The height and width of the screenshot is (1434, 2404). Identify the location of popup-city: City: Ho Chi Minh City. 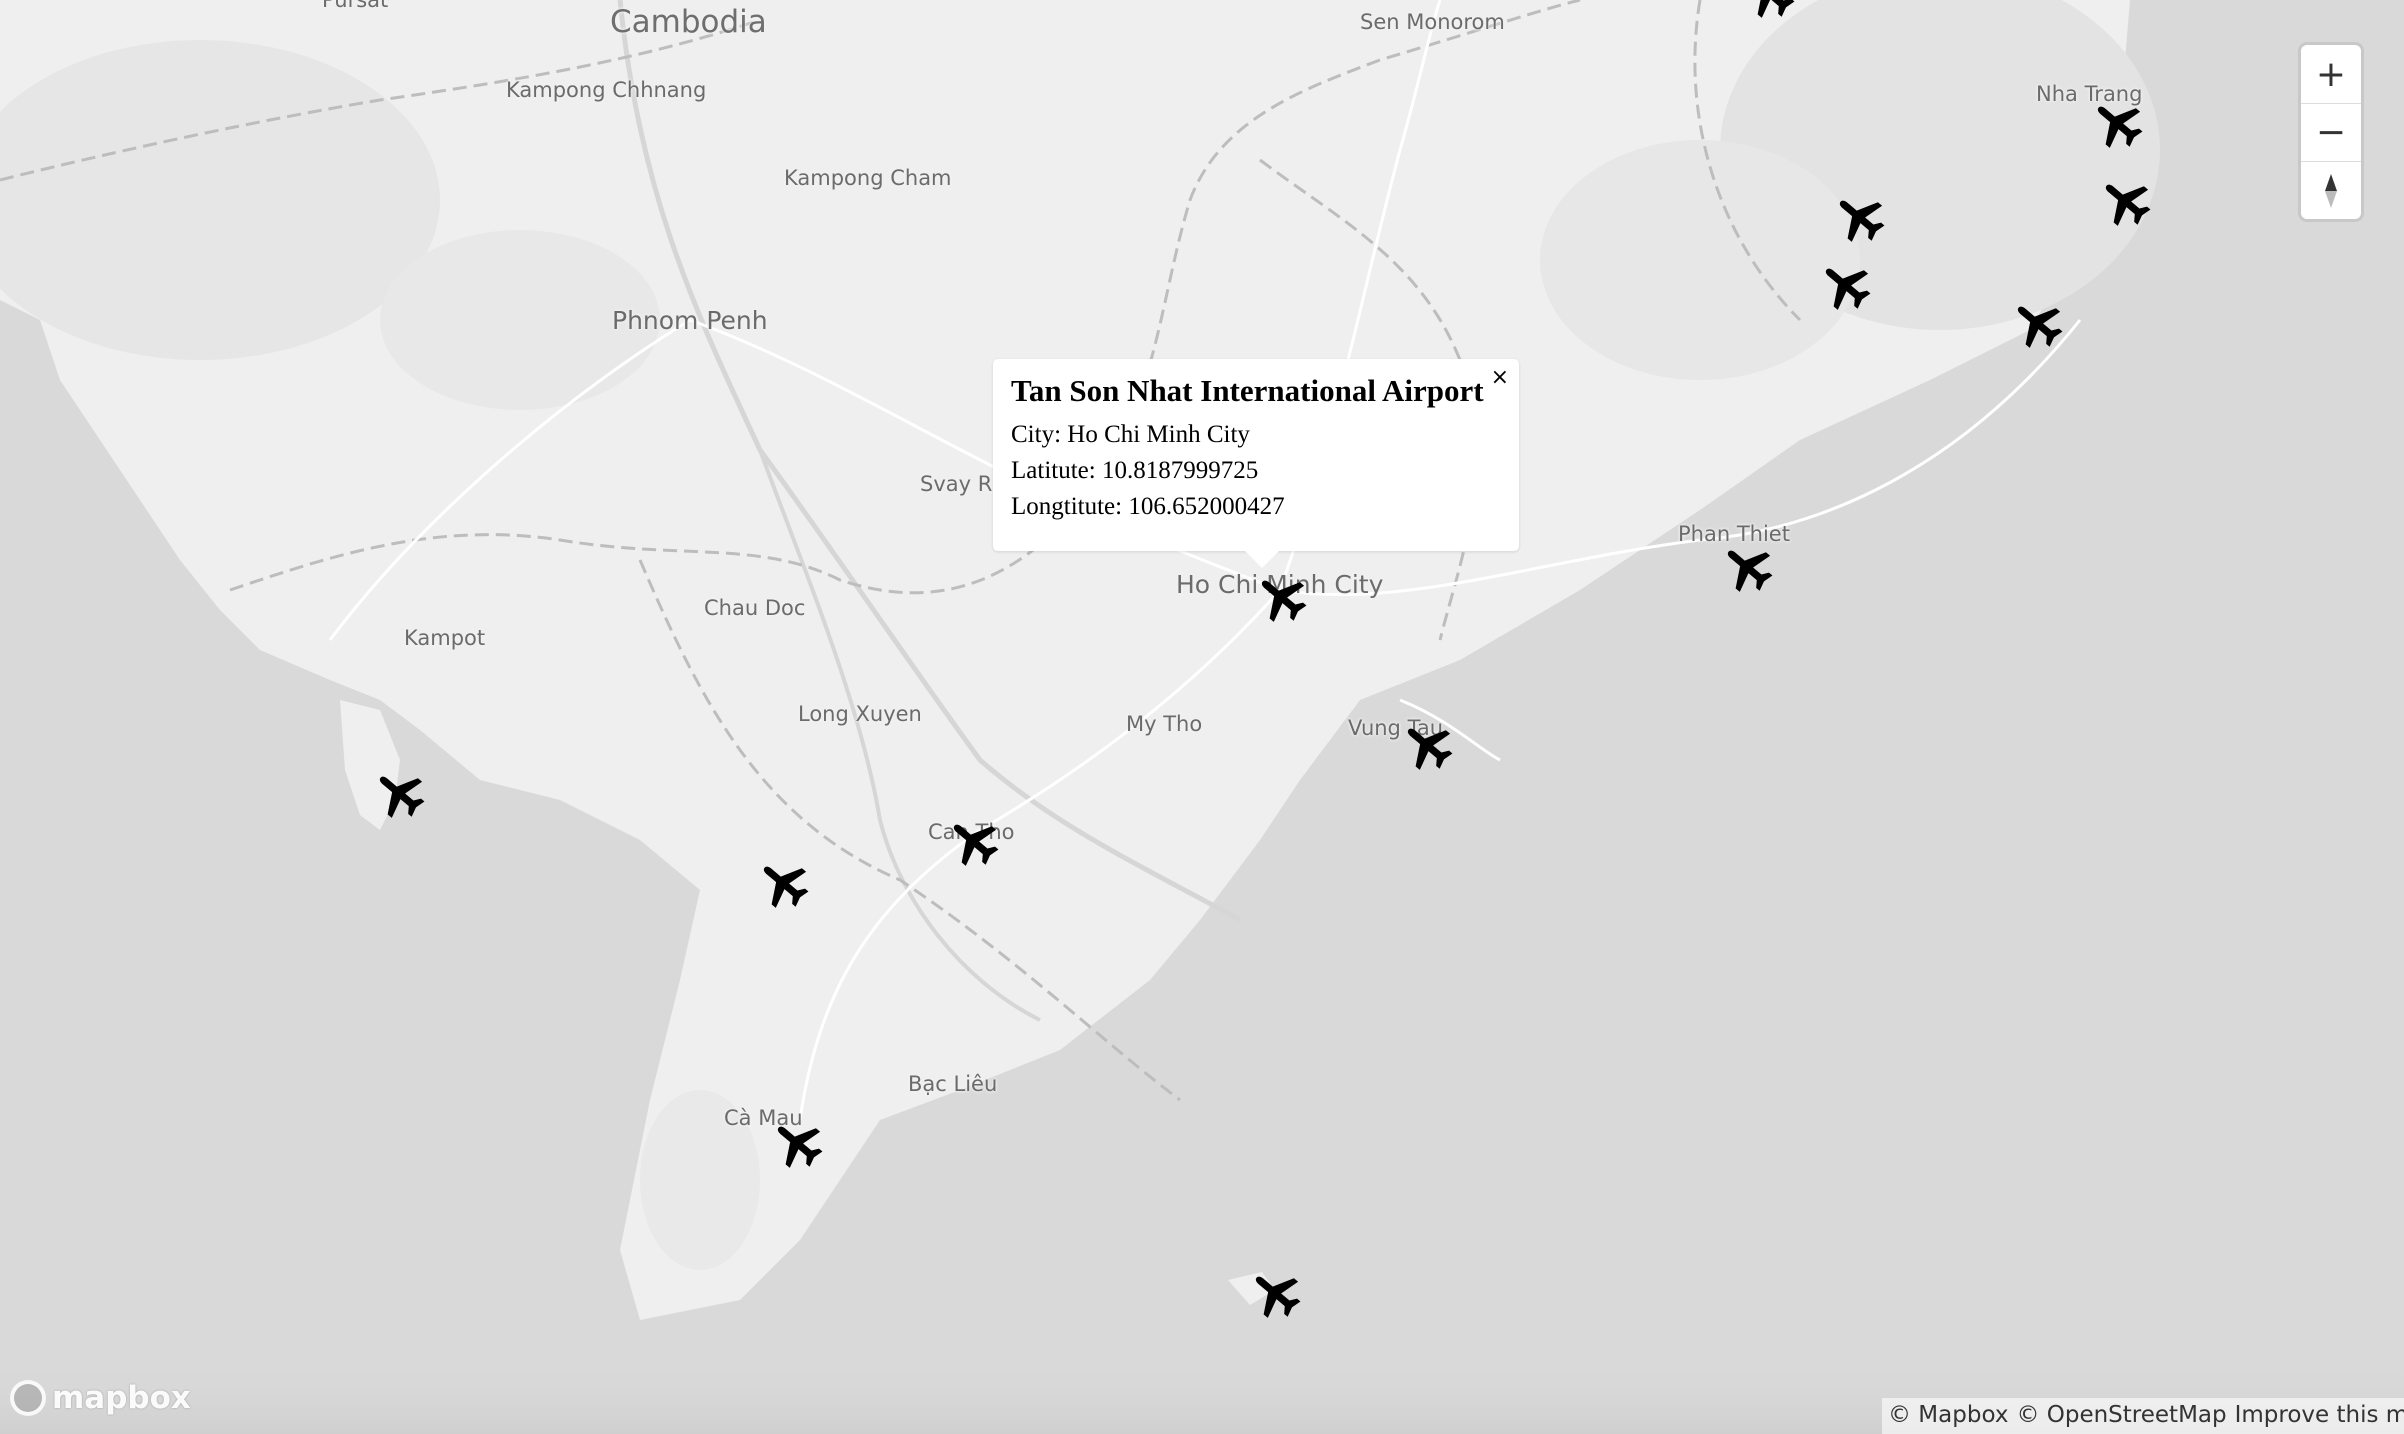
(1130, 434).